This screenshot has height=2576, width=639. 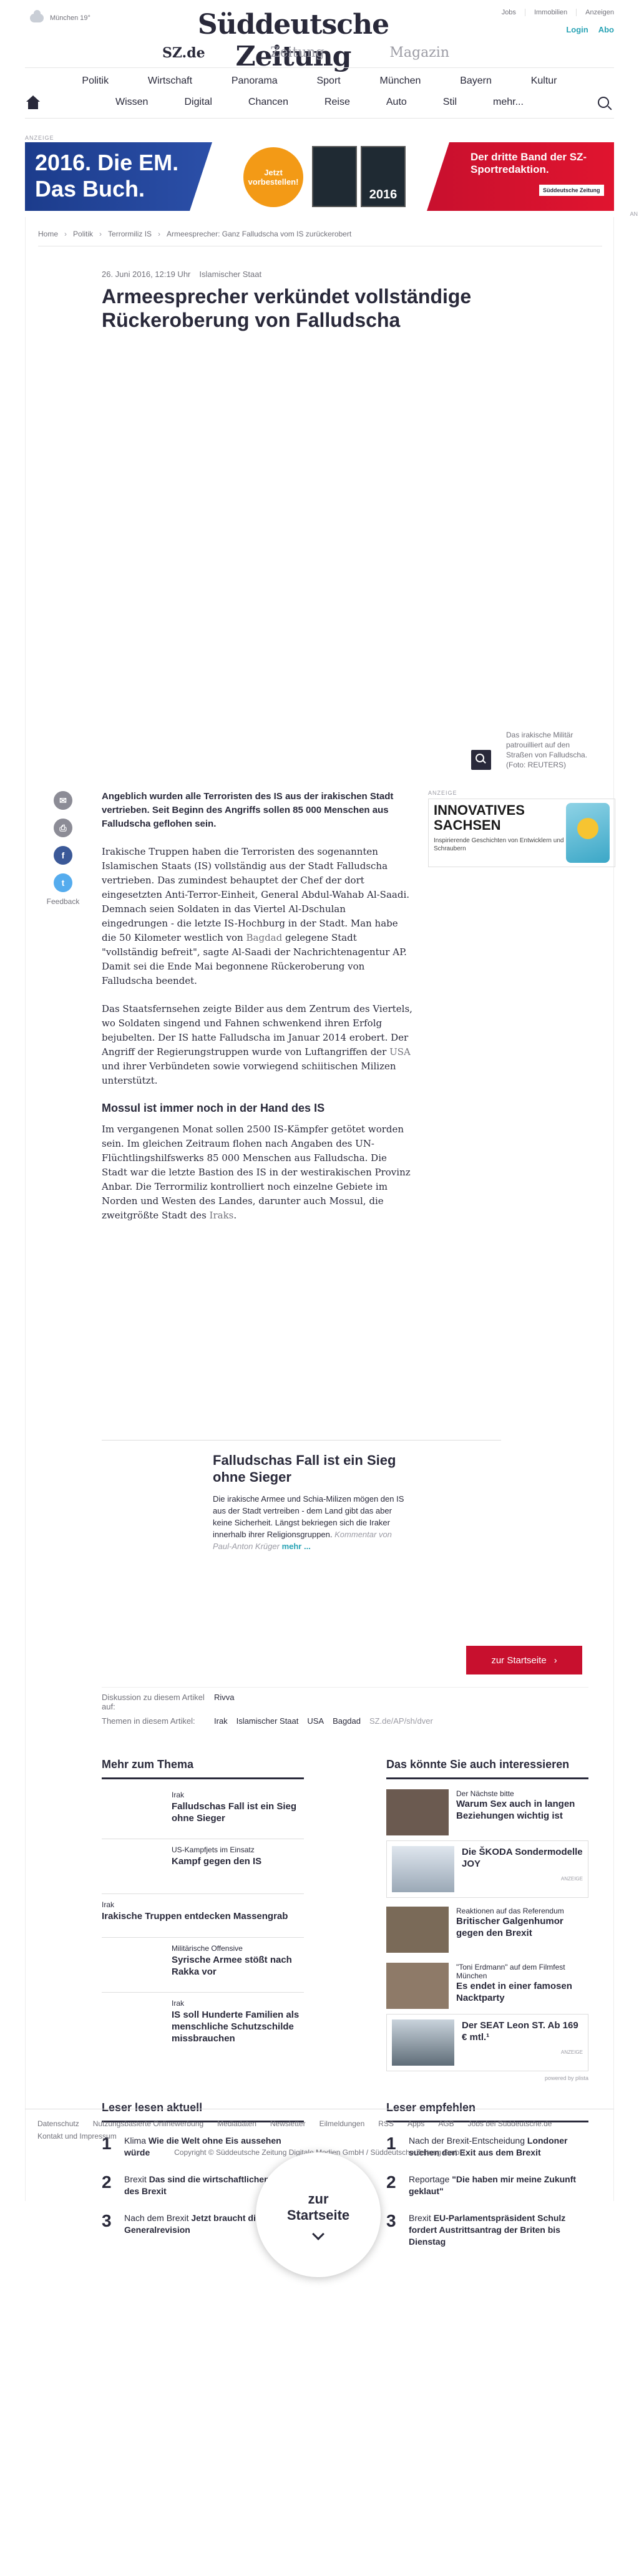 I want to click on item-title: Der SEAT Leon ST. Ab 169 € mtl.¹, so click(x=522, y=2031).